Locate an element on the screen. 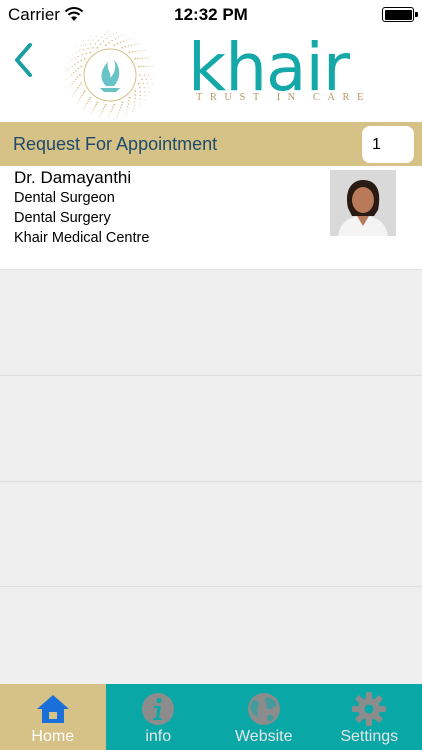  tab-settings: Settings is located at coordinates (369, 717).